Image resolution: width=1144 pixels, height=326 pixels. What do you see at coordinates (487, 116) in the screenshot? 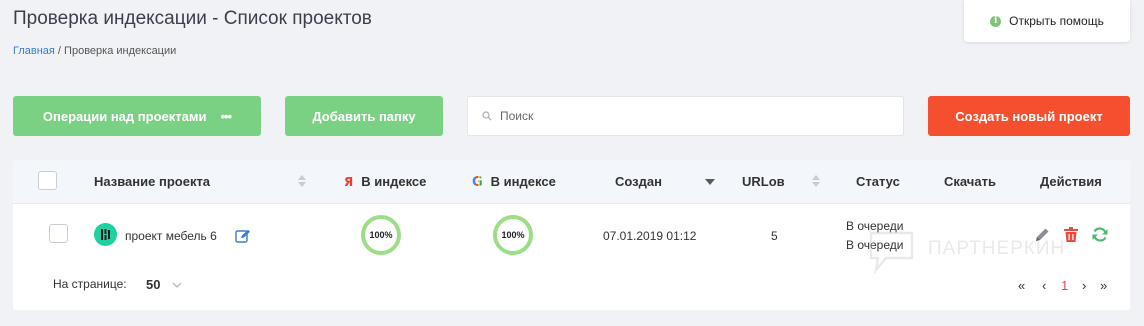
I see `search-icon` at bounding box center [487, 116].